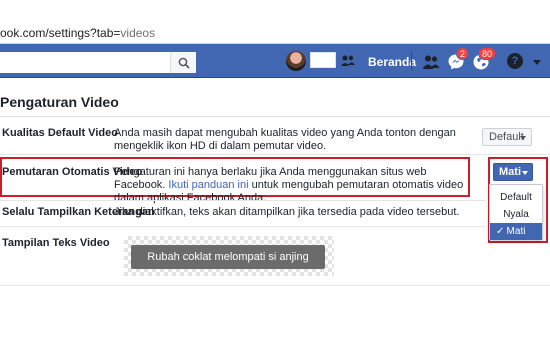  Describe the element at coordinates (500, 231) in the screenshot. I see `check-icon: ✓` at that location.